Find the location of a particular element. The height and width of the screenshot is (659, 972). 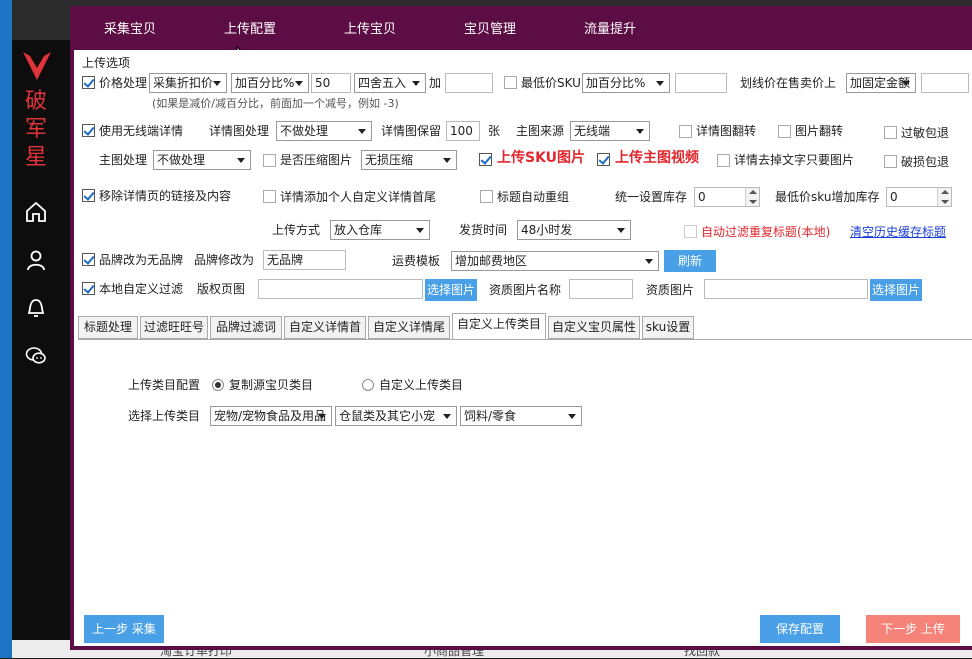

qual-name-input is located at coordinates (601, 289).